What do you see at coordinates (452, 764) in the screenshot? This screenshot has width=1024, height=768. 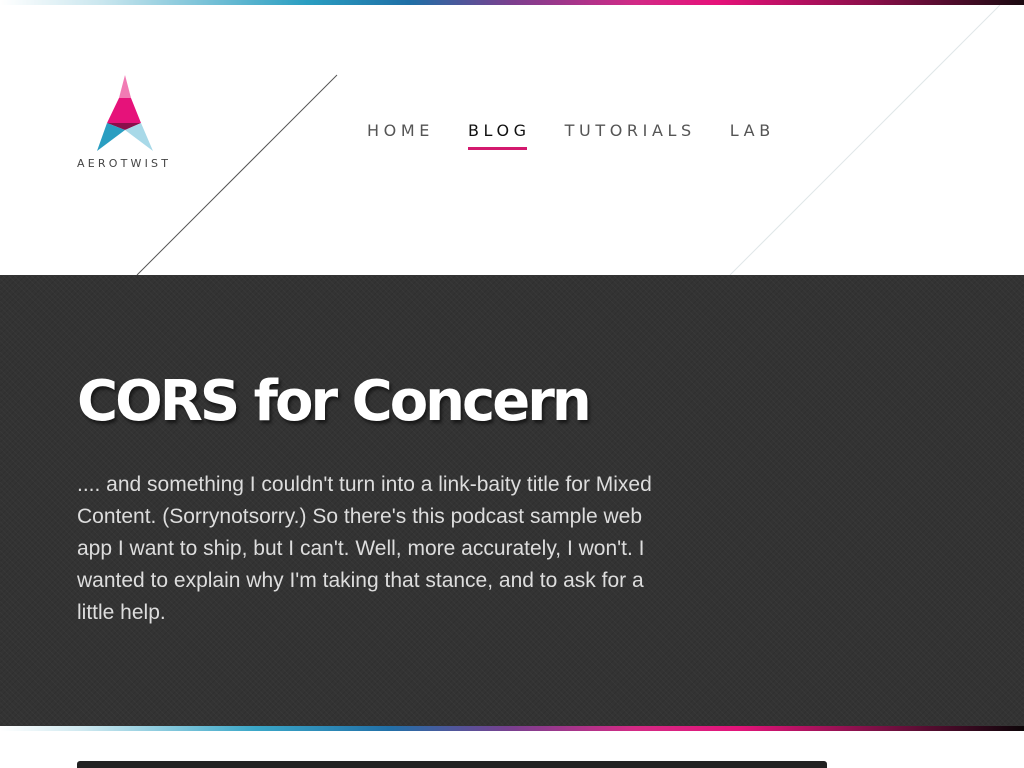 I see `content-code-block-top` at bounding box center [452, 764].